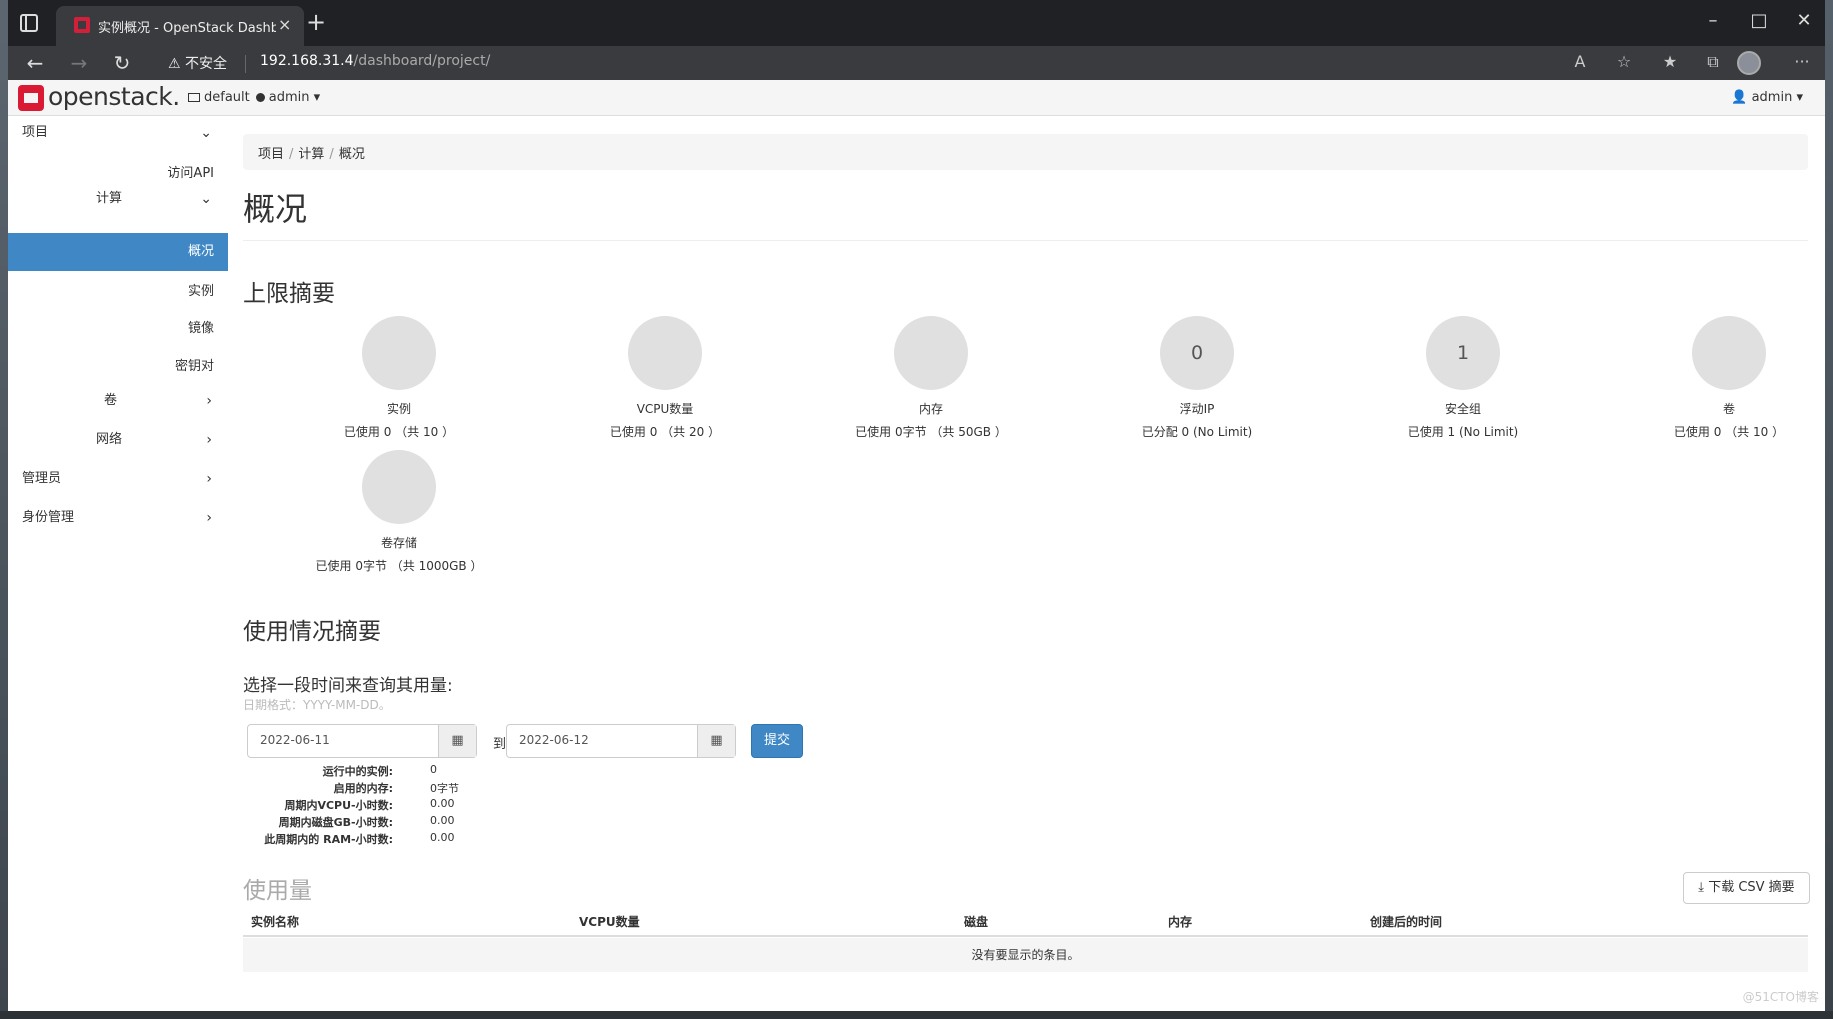  What do you see at coordinates (523, 839) in the screenshot?
I see `usage-stat-row: 此周期内的 RAM-小时数: 0.00` at bounding box center [523, 839].